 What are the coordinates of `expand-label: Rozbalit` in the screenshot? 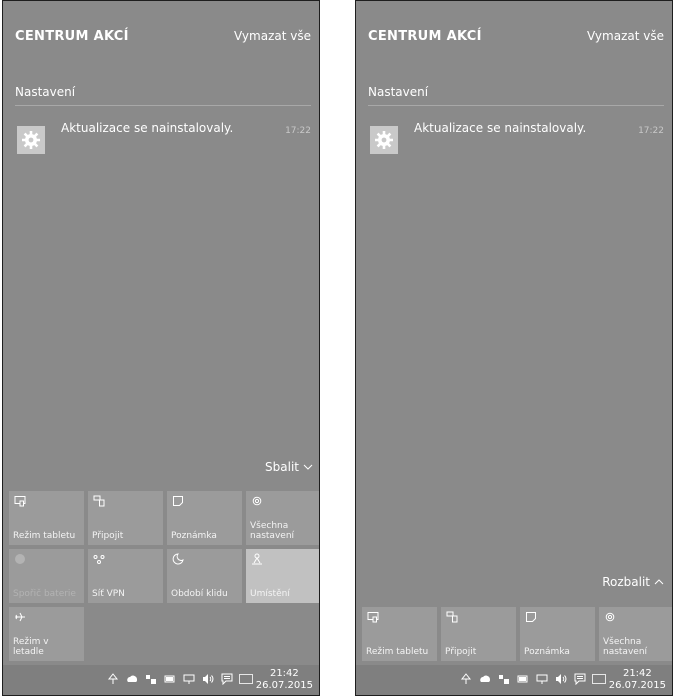 It's located at (626, 582).